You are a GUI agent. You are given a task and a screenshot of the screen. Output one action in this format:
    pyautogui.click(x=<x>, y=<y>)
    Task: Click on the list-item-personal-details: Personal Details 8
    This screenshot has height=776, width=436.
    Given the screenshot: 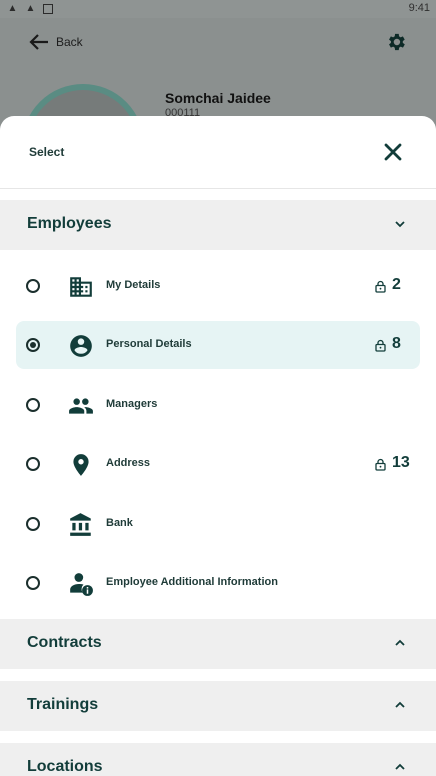 What is the action you would take?
    pyautogui.click(x=218, y=345)
    